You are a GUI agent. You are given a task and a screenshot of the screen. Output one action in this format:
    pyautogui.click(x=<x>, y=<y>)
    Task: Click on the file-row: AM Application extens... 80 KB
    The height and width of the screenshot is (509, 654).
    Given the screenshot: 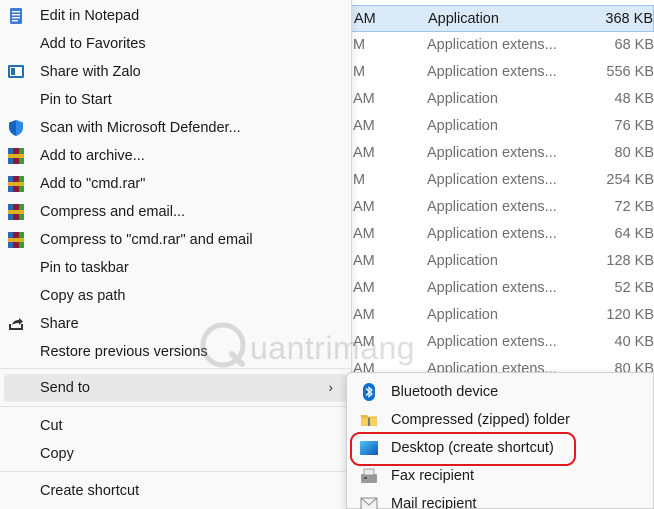 What is the action you would take?
    pyautogui.click(x=502, y=153)
    